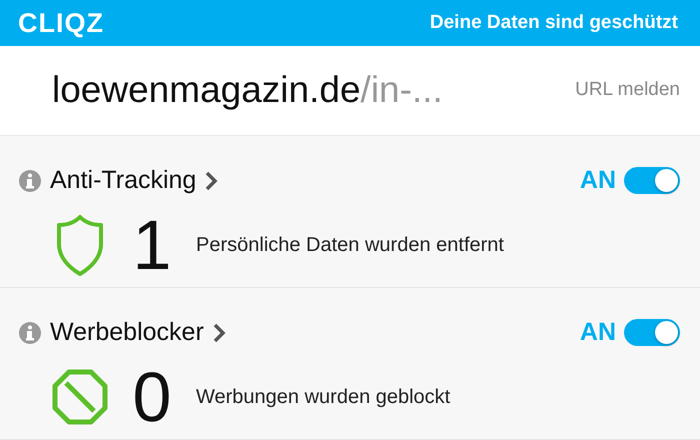  I want to click on description-text: Persönliche Daten wurden entfernt, so click(350, 245).